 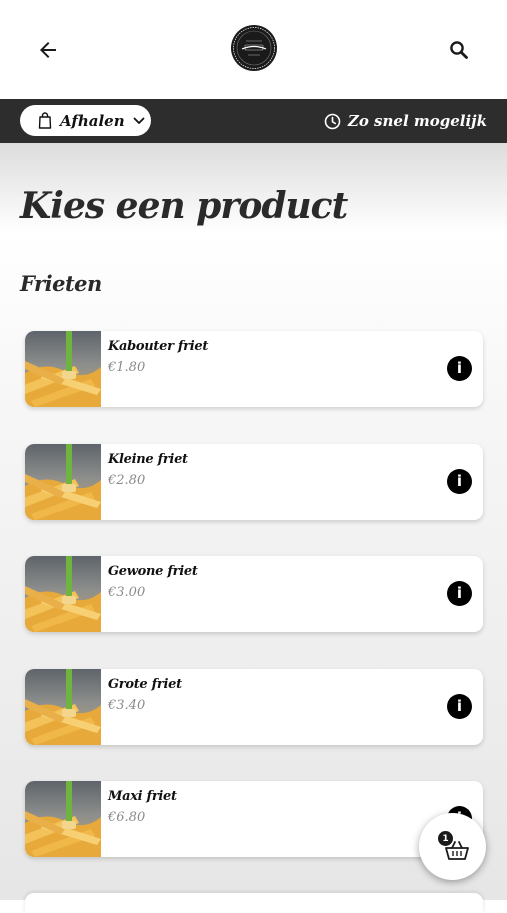 I want to click on cart-count-badge: 1, so click(x=445, y=838).